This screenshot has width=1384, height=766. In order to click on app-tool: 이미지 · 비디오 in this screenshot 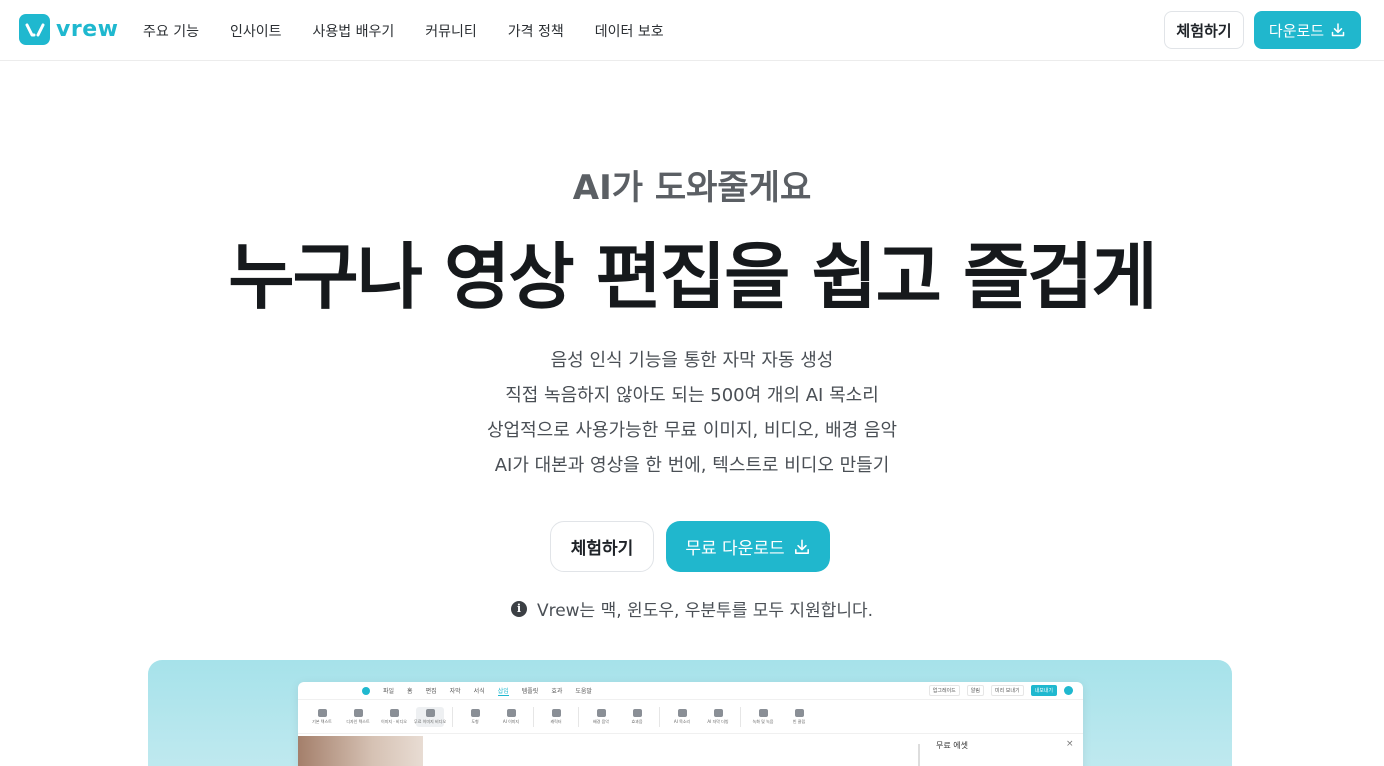, I will do `click(394, 716)`.